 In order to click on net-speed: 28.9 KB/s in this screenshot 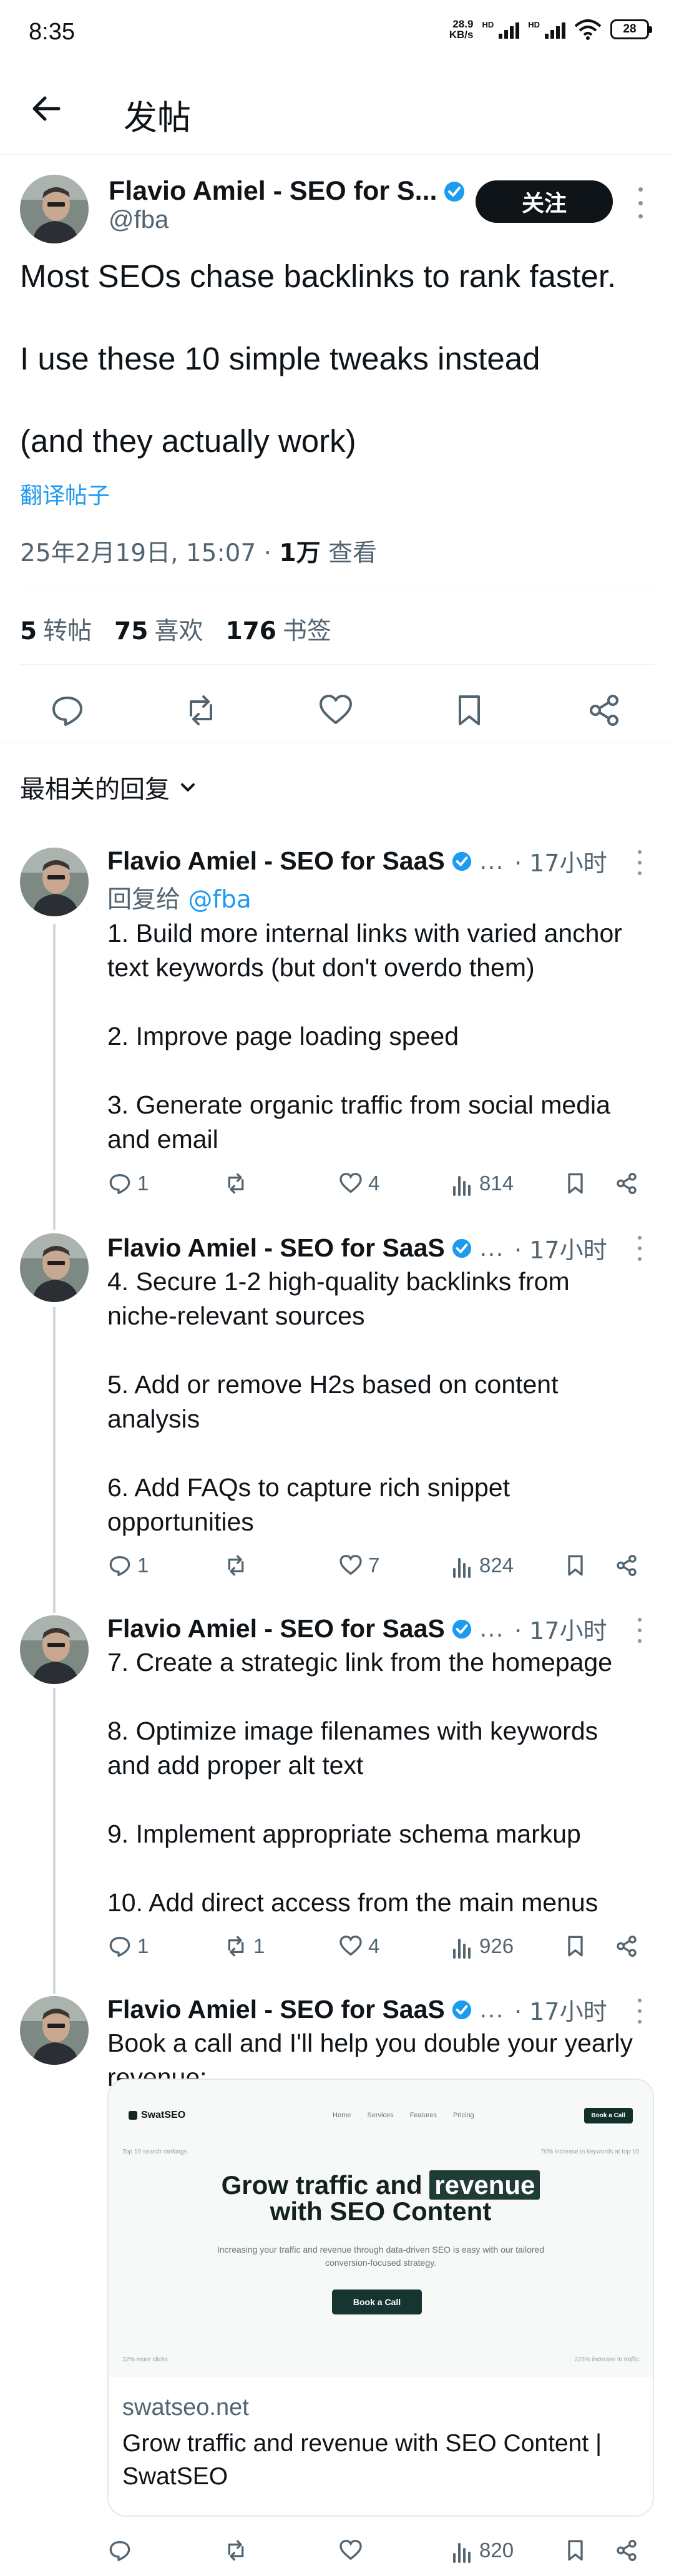, I will do `click(462, 29)`.